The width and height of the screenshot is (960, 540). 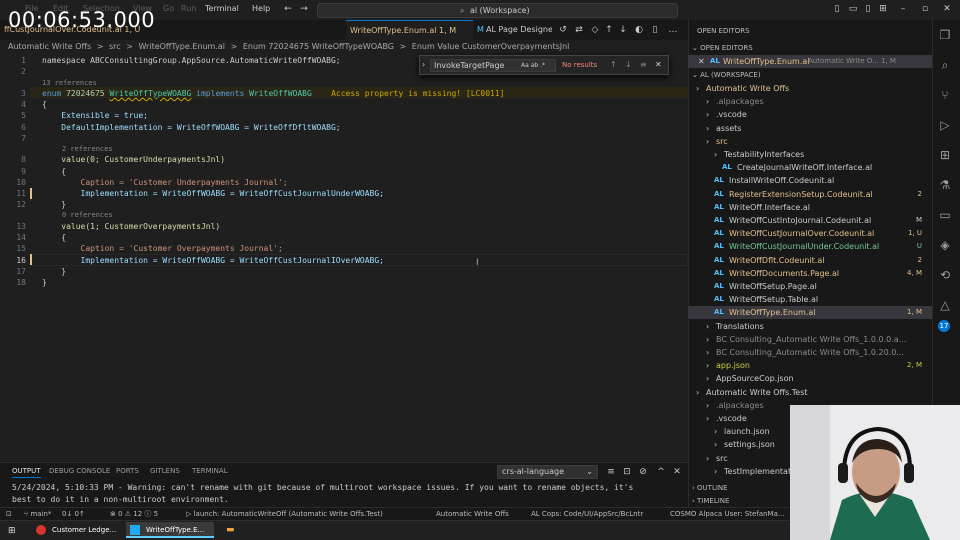 I want to click on tree-item: › Translations, so click(x=810, y=326).